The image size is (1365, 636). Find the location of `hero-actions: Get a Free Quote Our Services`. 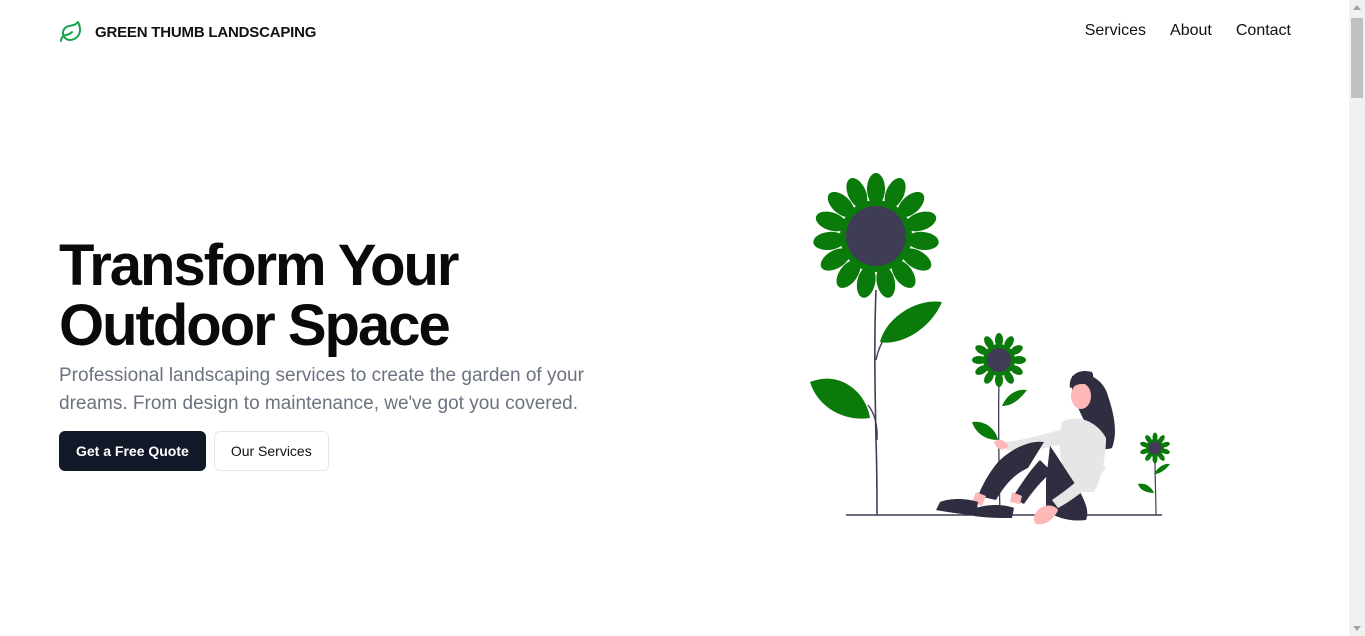

hero-actions: Get a Free Quote Our Services is located at coordinates (194, 451).